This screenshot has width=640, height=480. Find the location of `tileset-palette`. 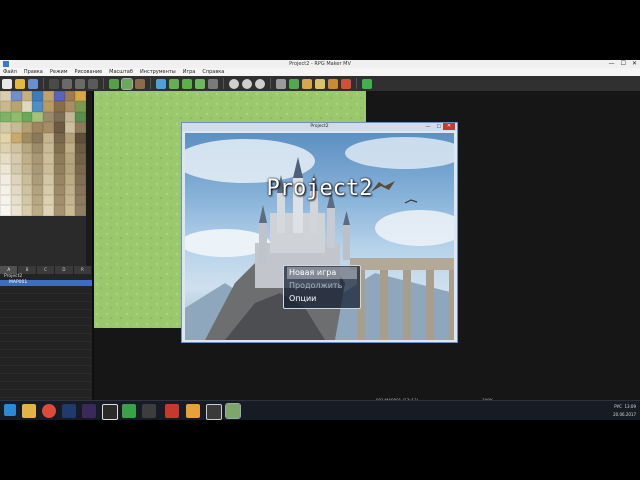

tileset-palette is located at coordinates (43, 153).